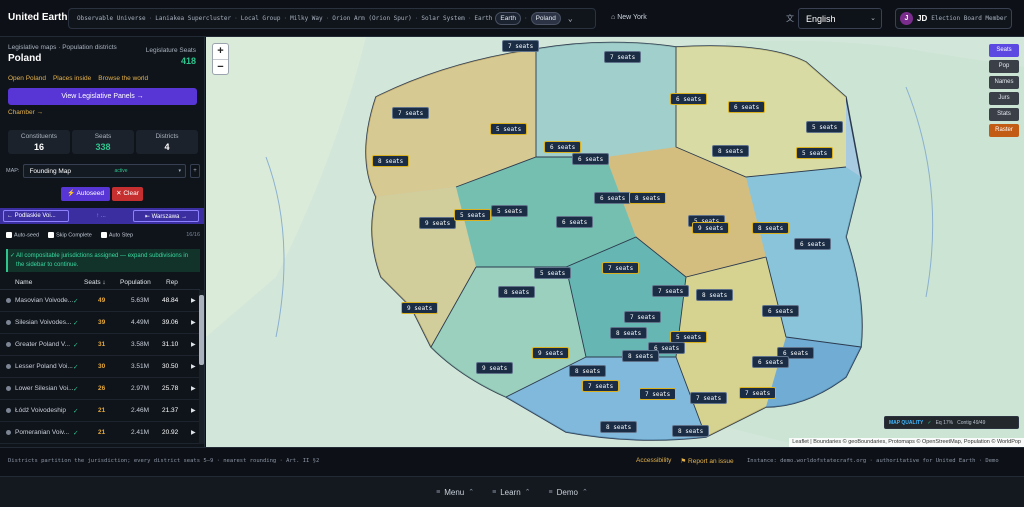  I want to click on add-map-button: +, so click(195, 171).